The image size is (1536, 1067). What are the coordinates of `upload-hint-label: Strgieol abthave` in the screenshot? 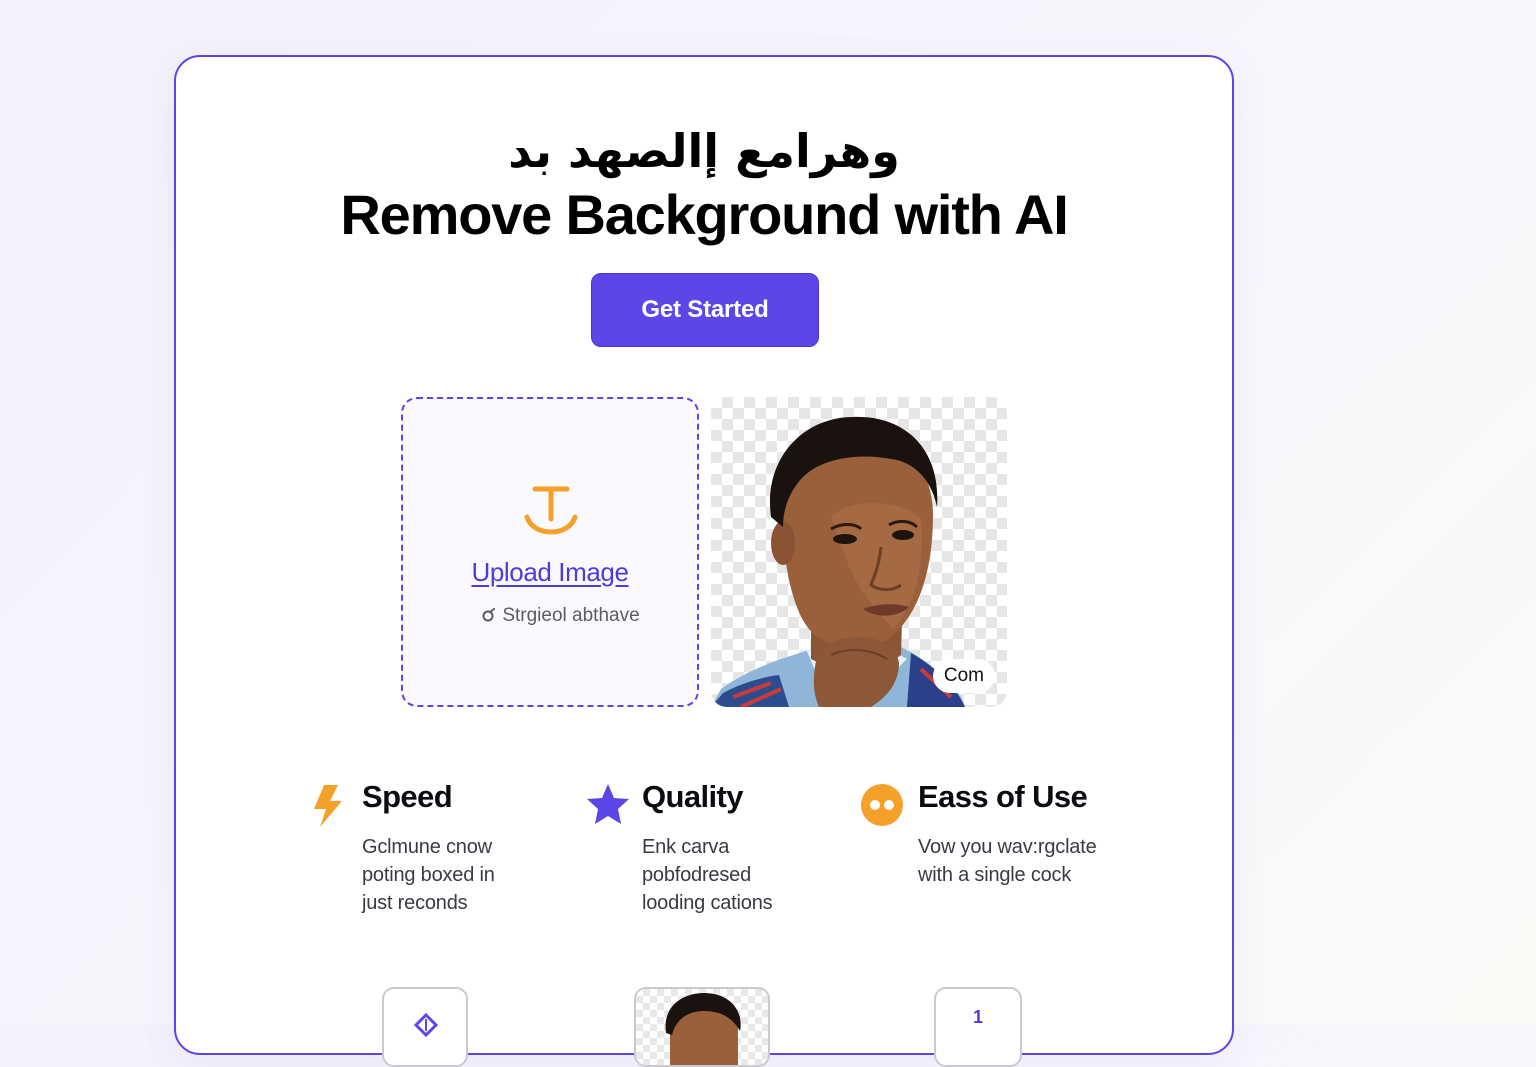 It's located at (571, 615).